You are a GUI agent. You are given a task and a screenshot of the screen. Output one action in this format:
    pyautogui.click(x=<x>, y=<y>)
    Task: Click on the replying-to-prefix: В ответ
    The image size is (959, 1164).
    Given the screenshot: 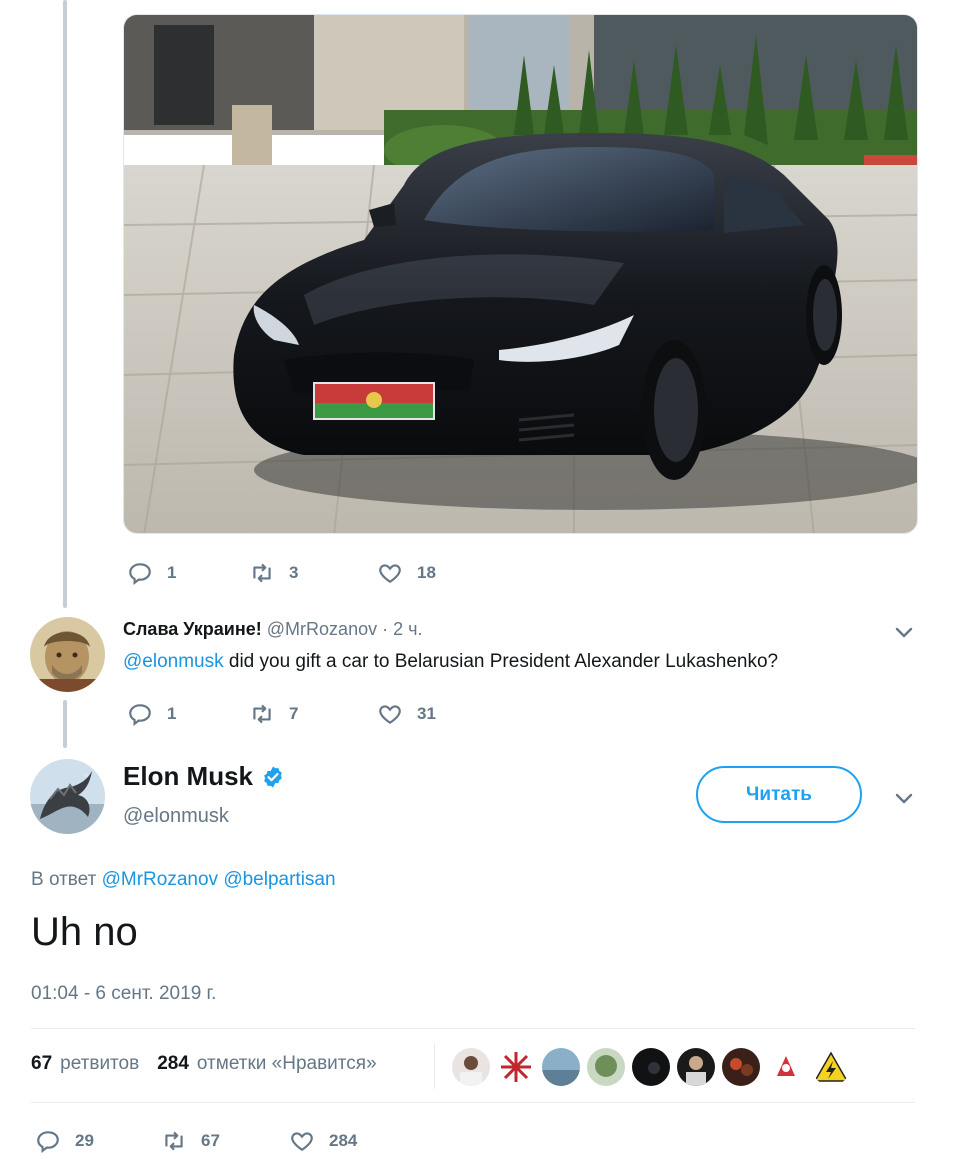 What is the action you would take?
    pyautogui.click(x=66, y=879)
    